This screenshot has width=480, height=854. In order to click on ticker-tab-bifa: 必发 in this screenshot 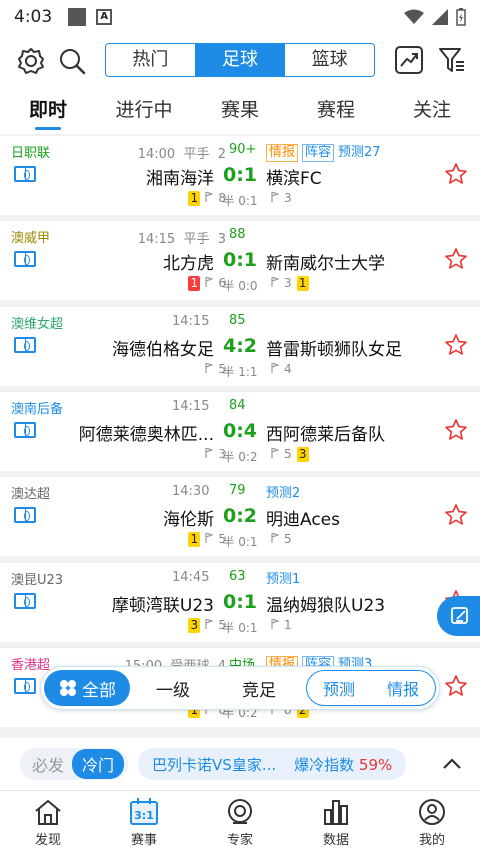, I will do `click(48, 764)`.